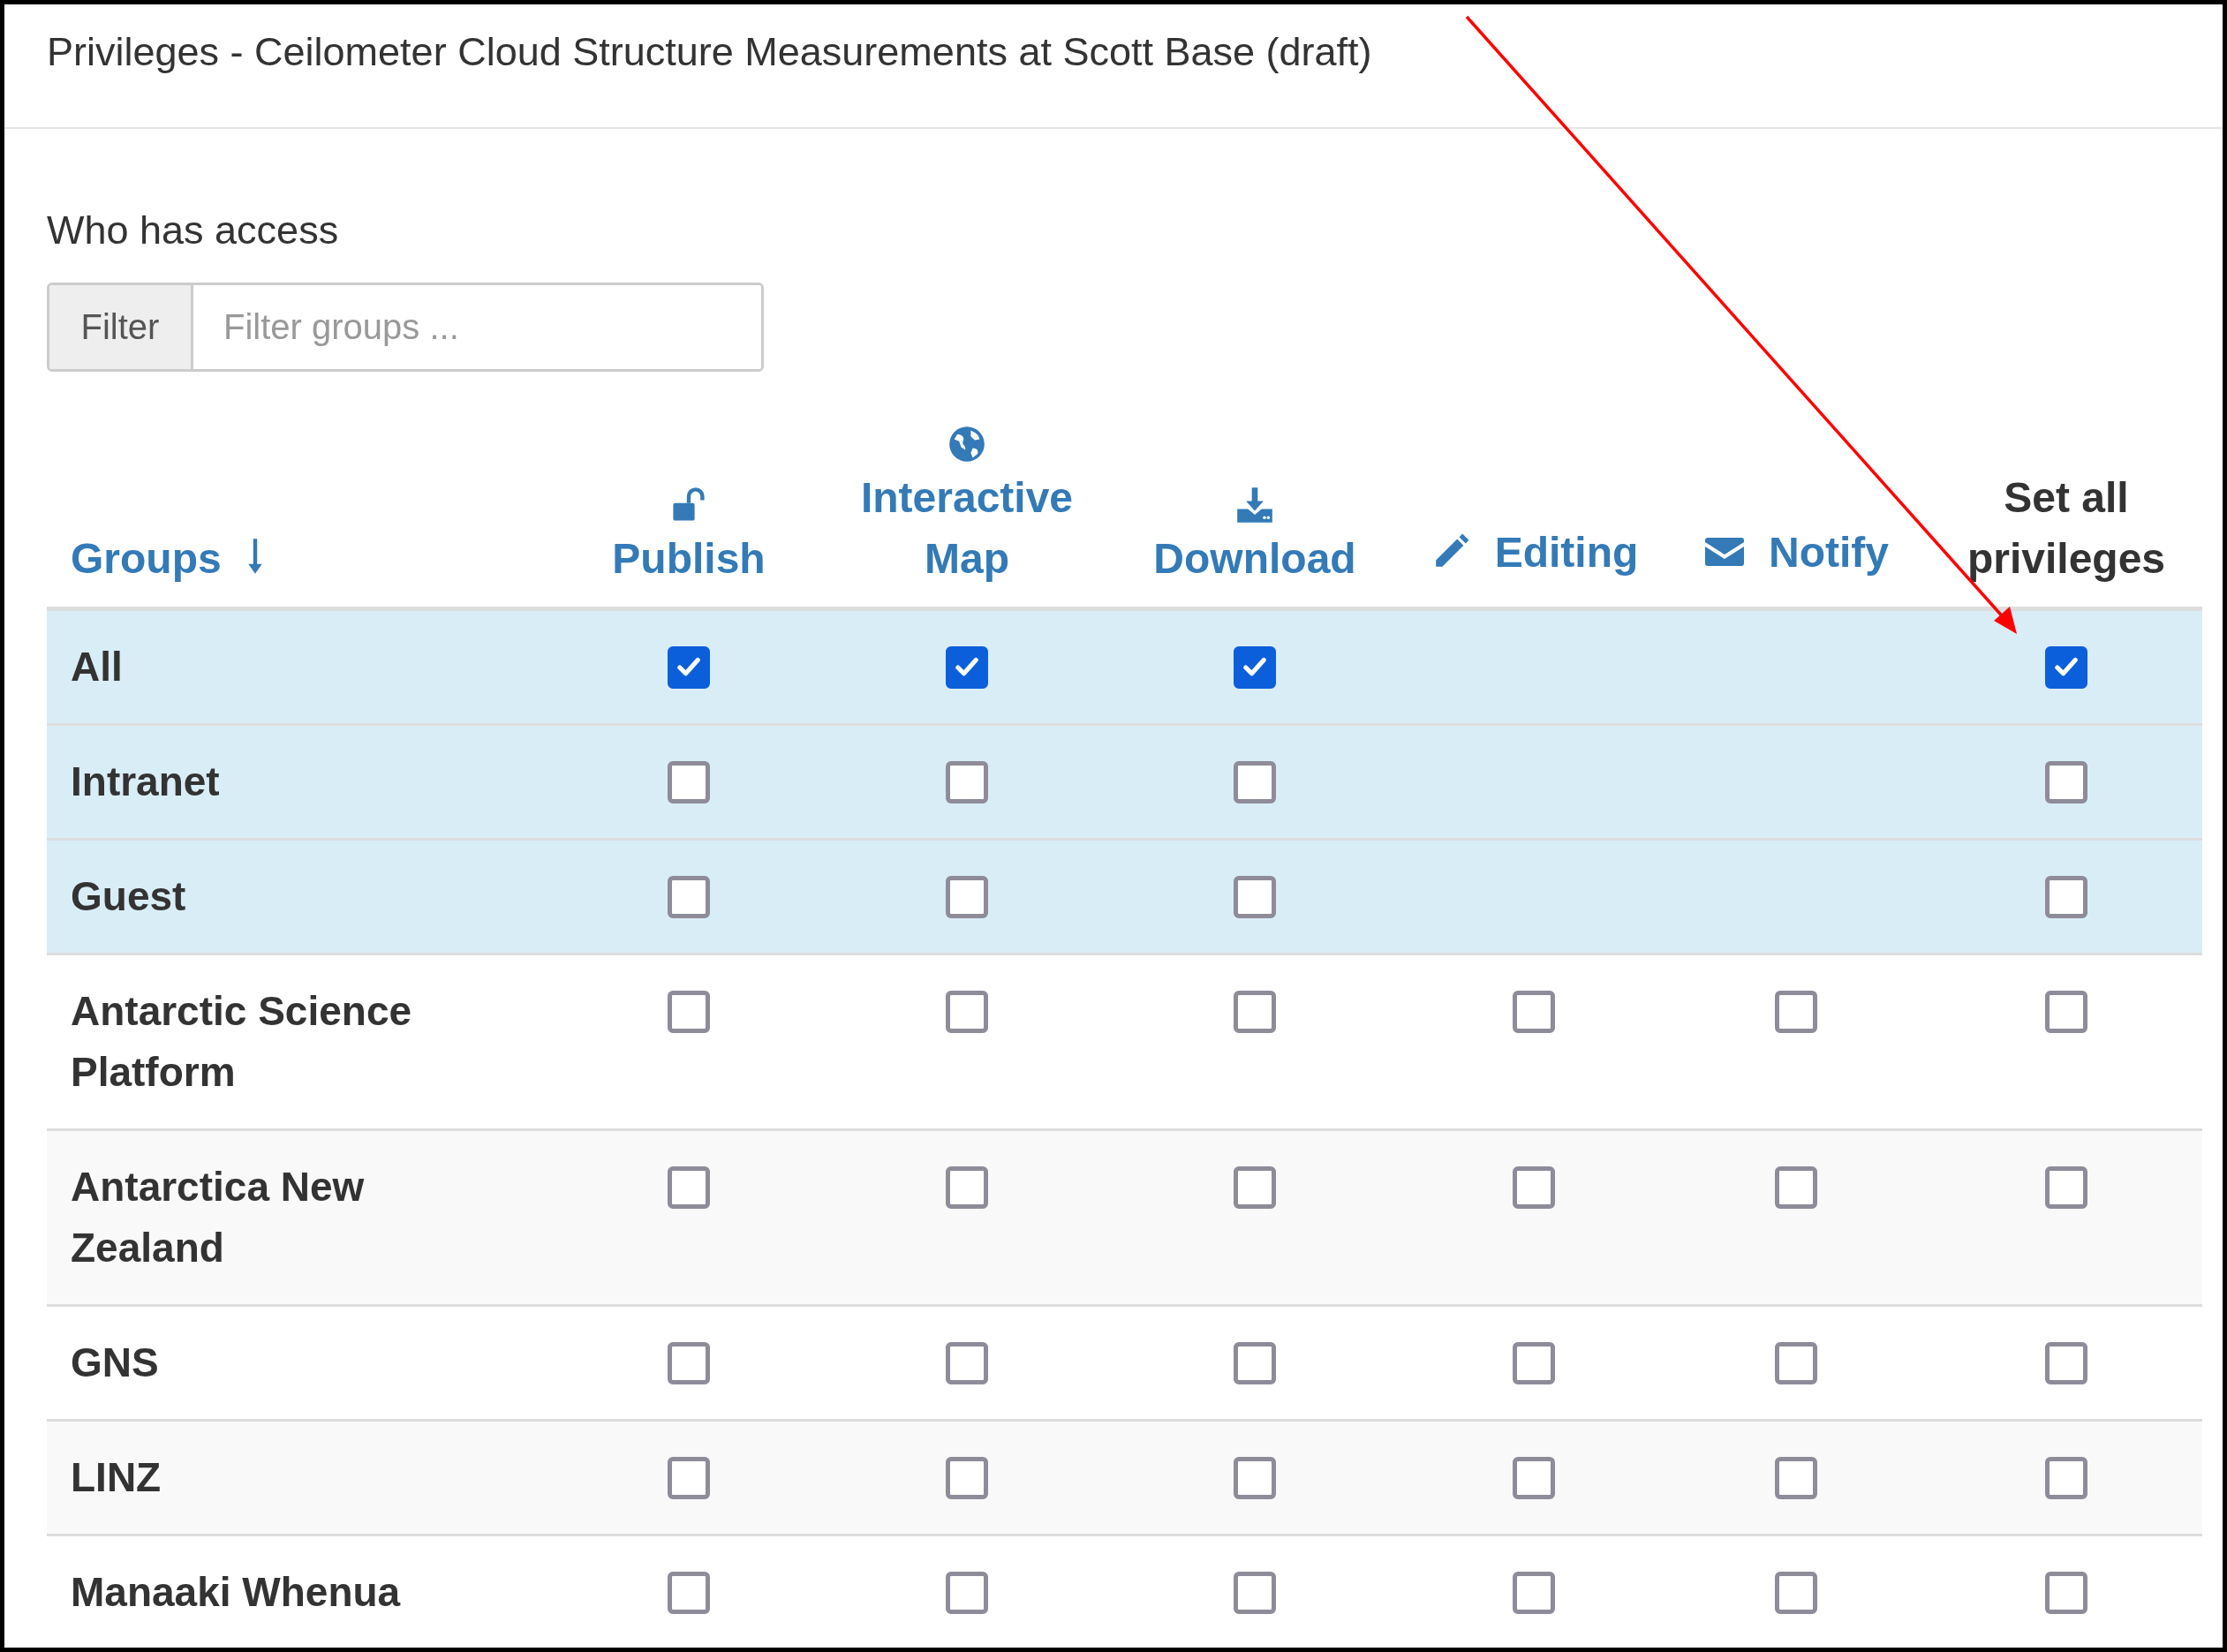  What do you see at coordinates (967, 528) in the screenshot?
I see `column-header: Interactive Map` at bounding box center [967, 528].